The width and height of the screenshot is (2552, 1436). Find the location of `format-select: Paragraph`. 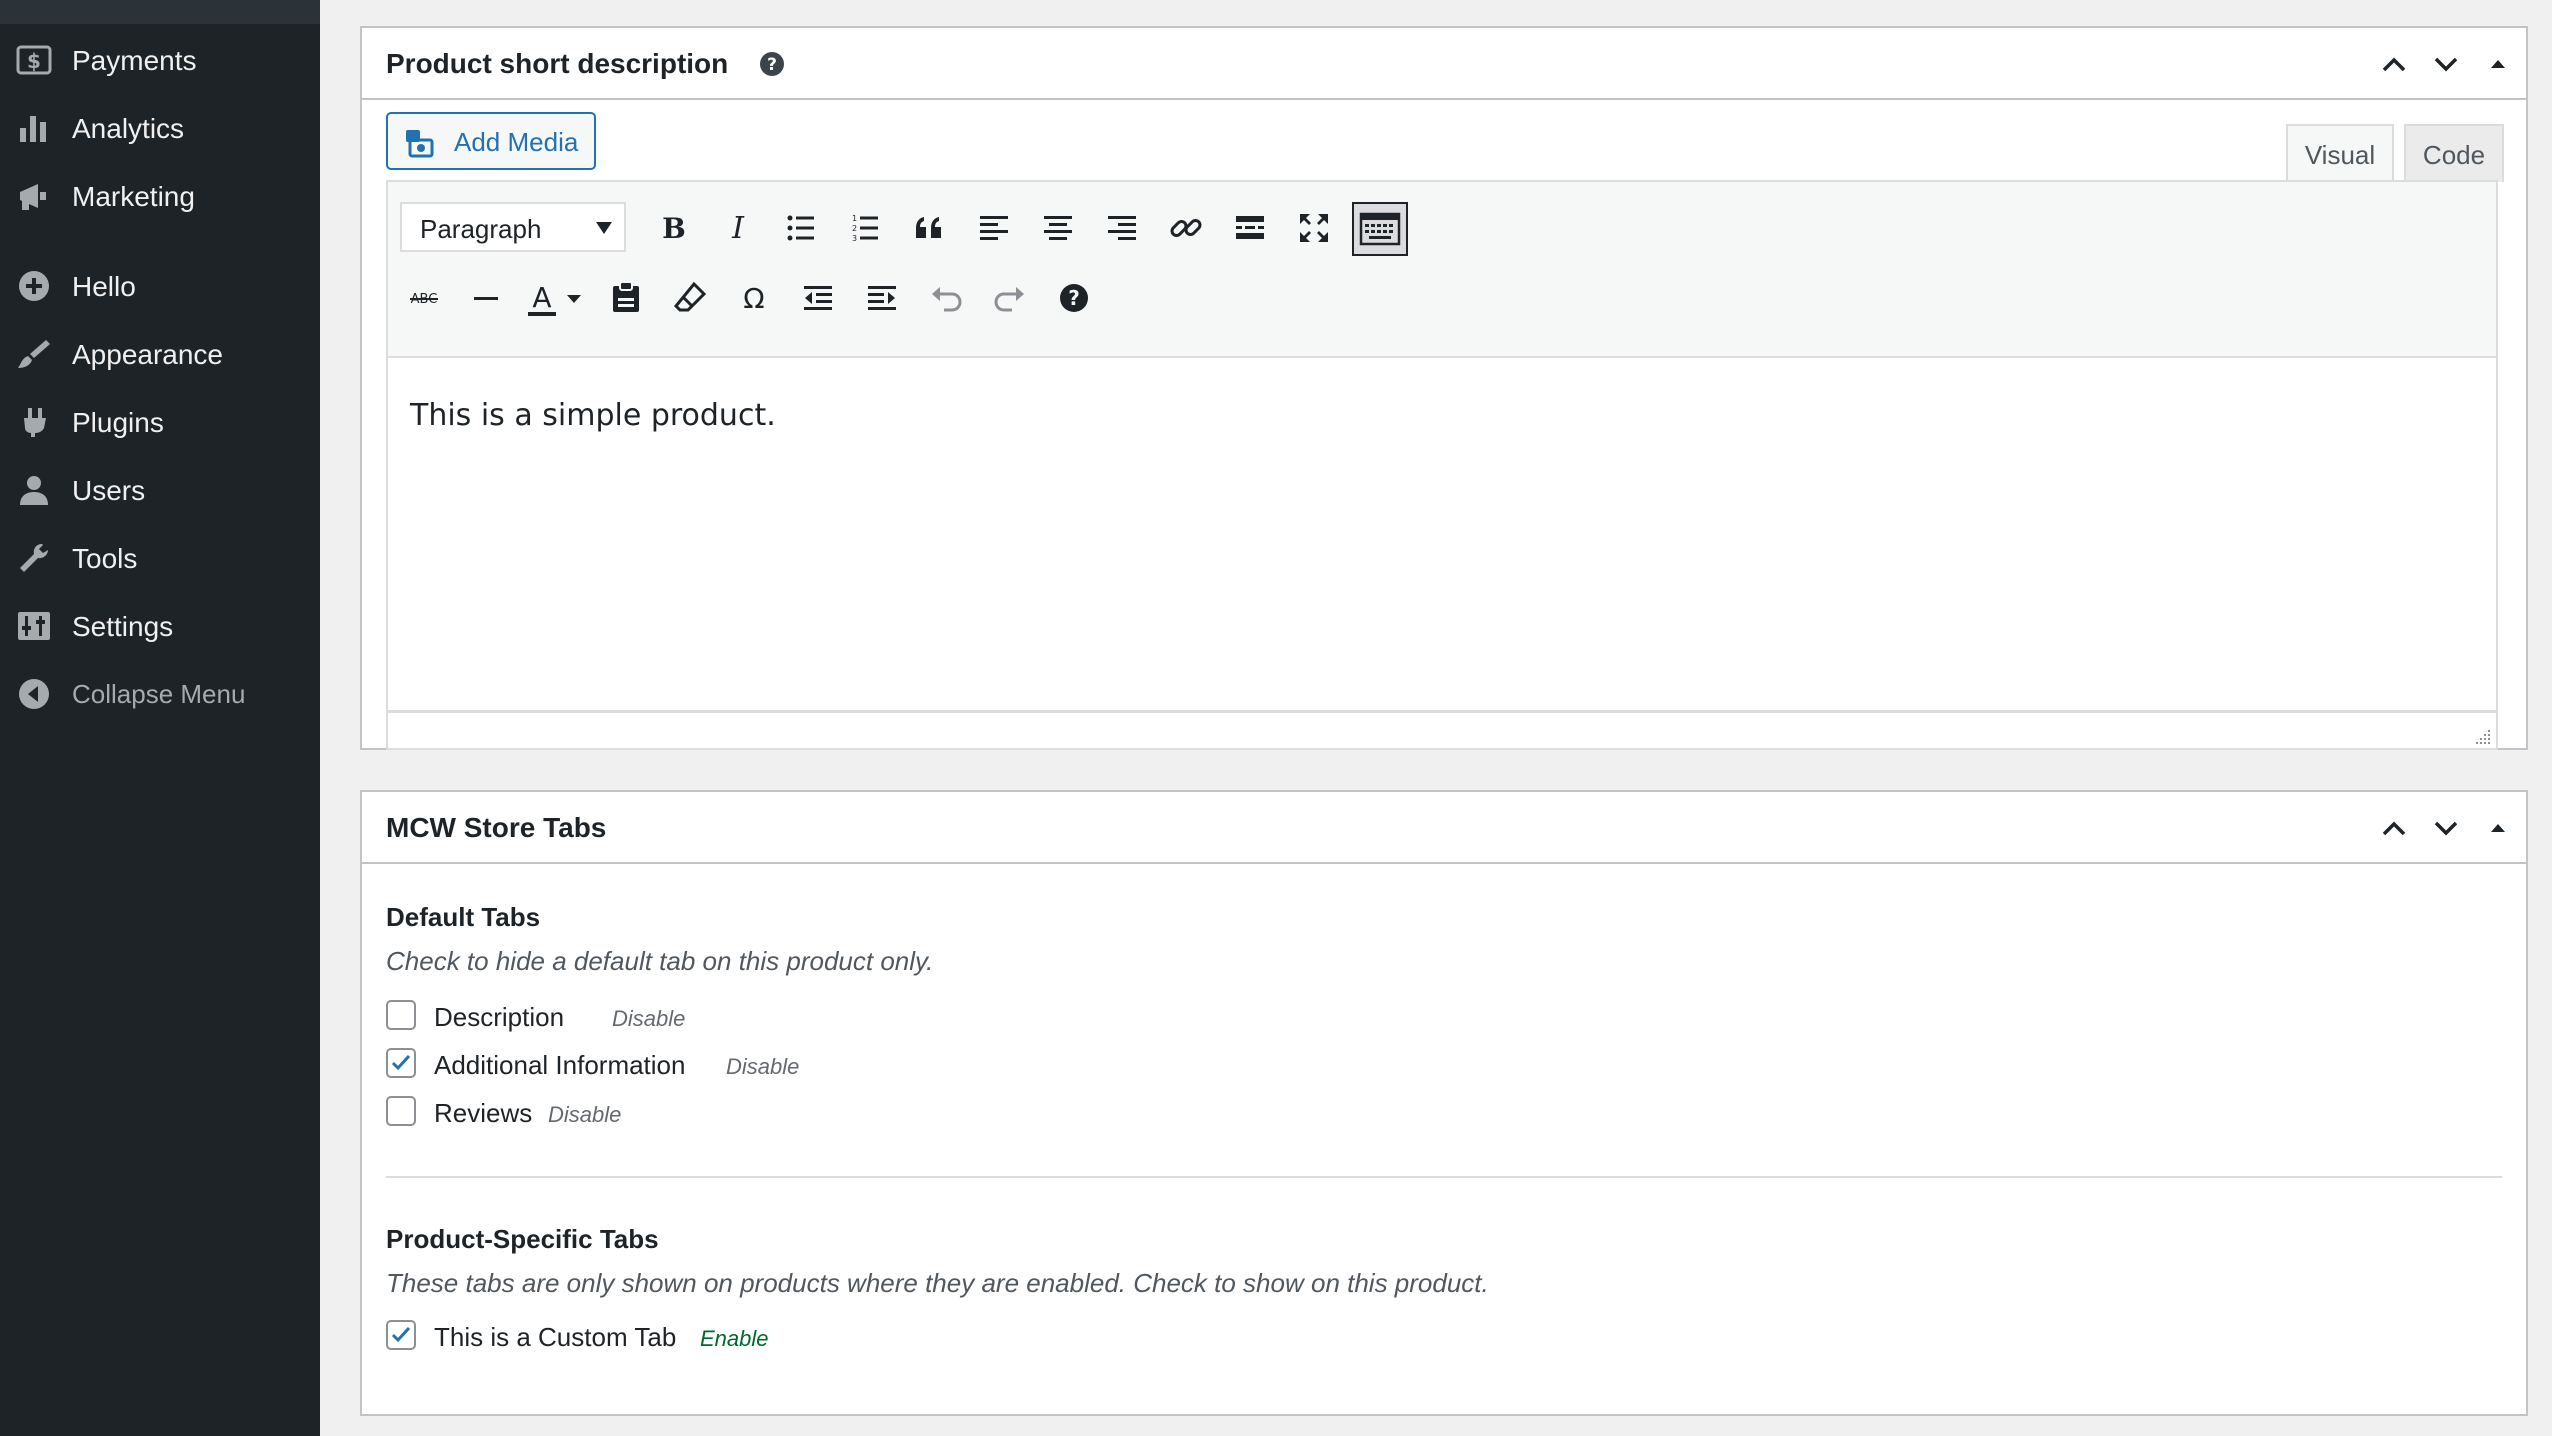

format-select: Paragraph is located at coordinates (513, 227).